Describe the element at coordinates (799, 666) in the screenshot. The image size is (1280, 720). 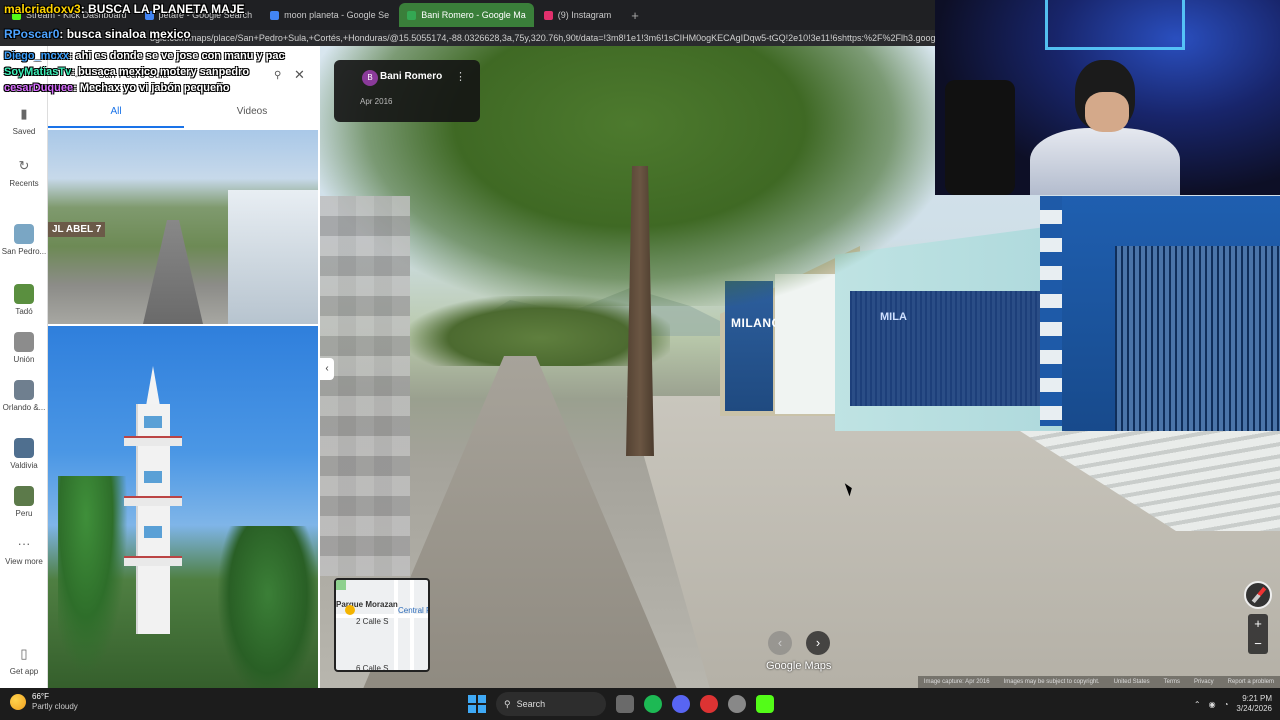
I see `google-maps-logo: Google Maps` at that location.